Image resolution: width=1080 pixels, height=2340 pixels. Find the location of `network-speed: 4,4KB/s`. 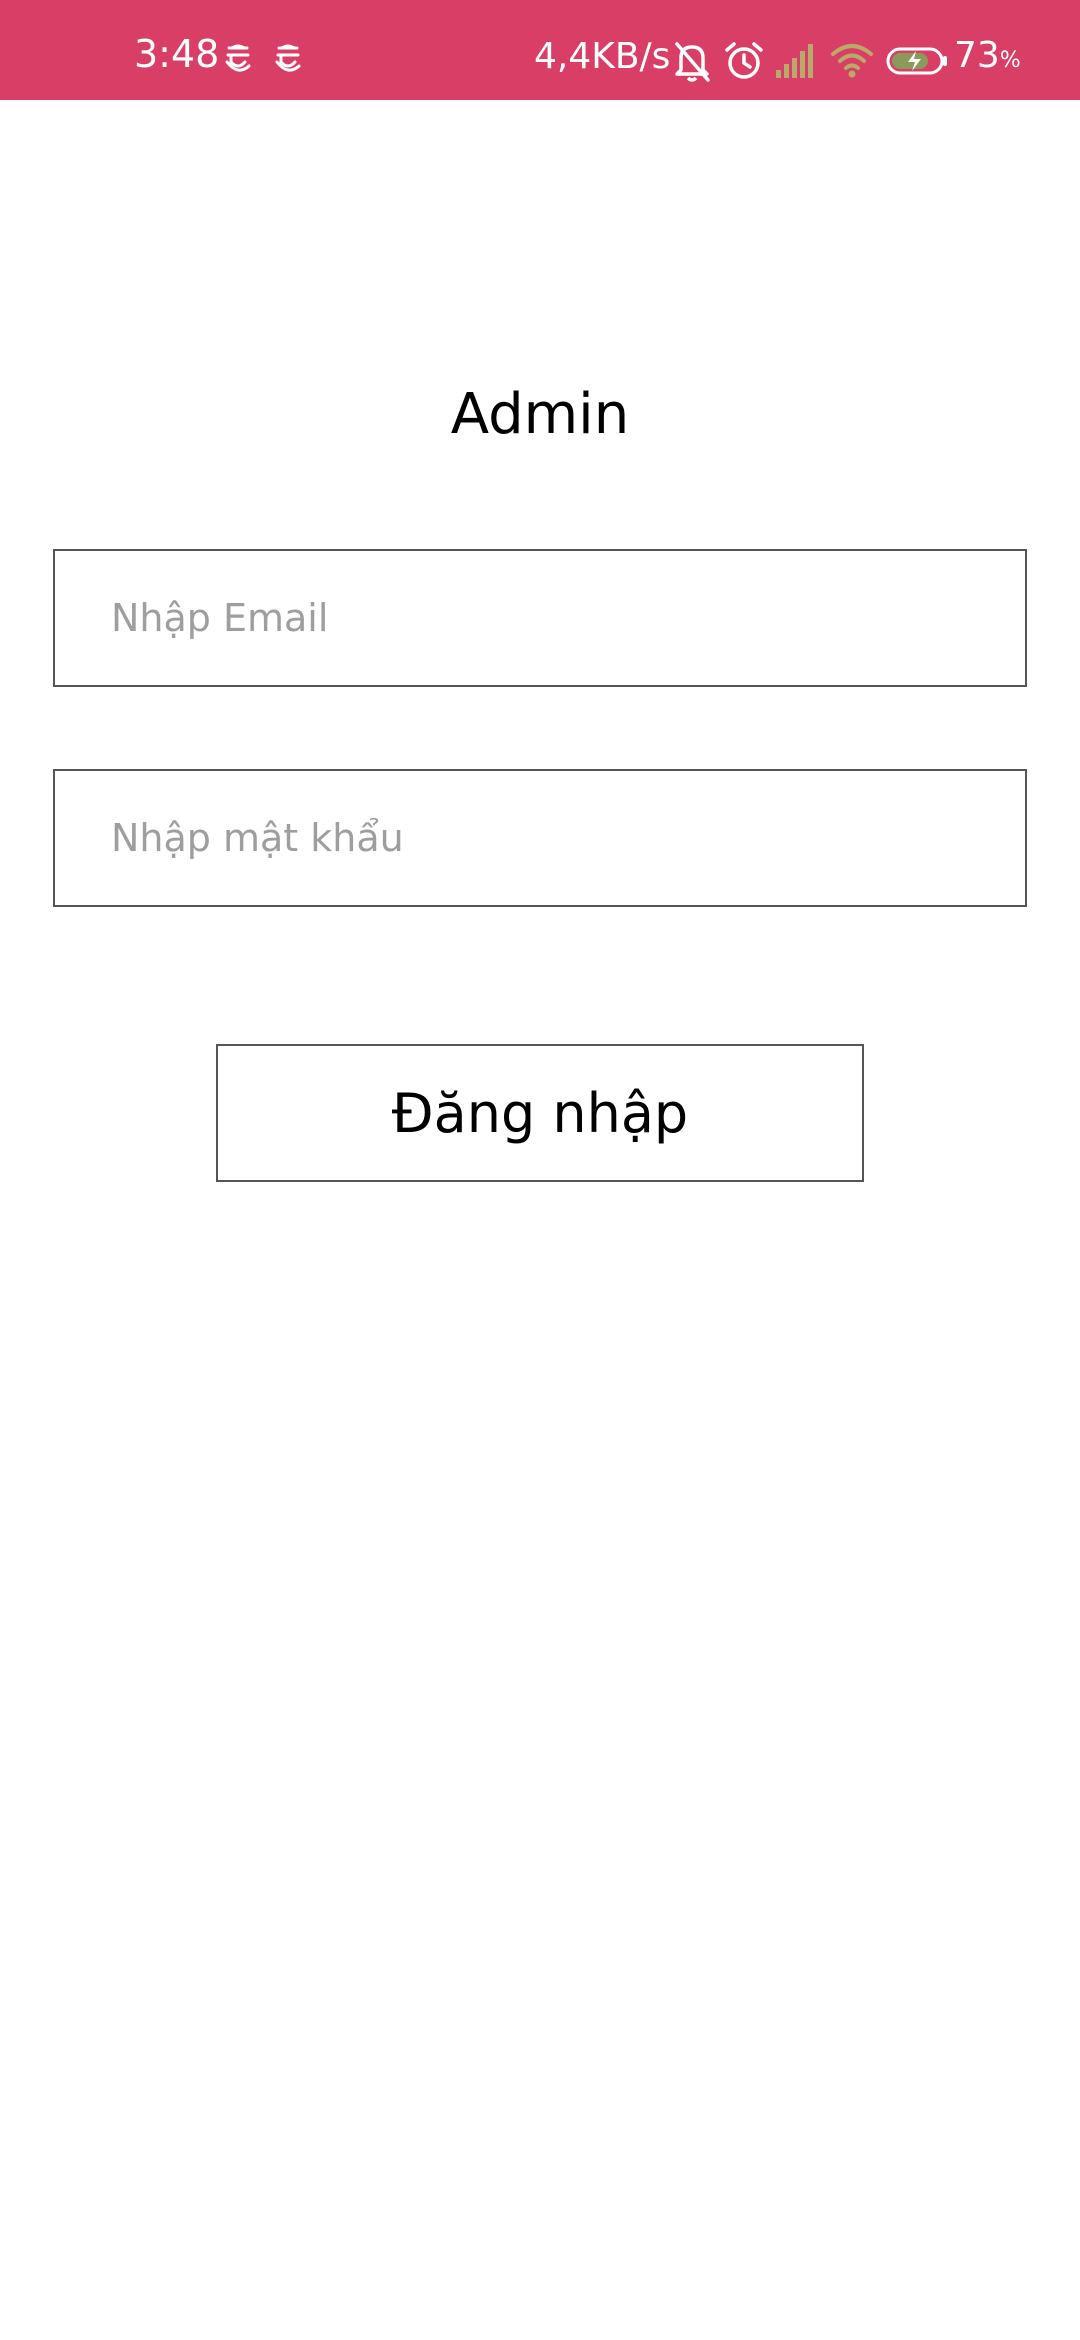

network-speed: 4,4KB/s is located at coordinates (602, 56).